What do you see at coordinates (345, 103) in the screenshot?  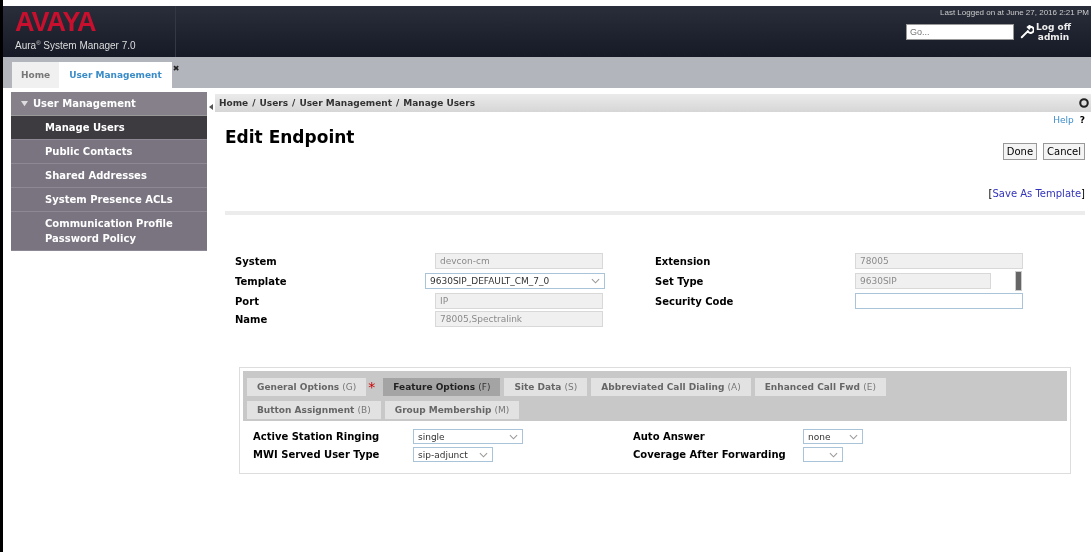 I see `breadcrumb-link: User Management` at bounding box center [345, 103].